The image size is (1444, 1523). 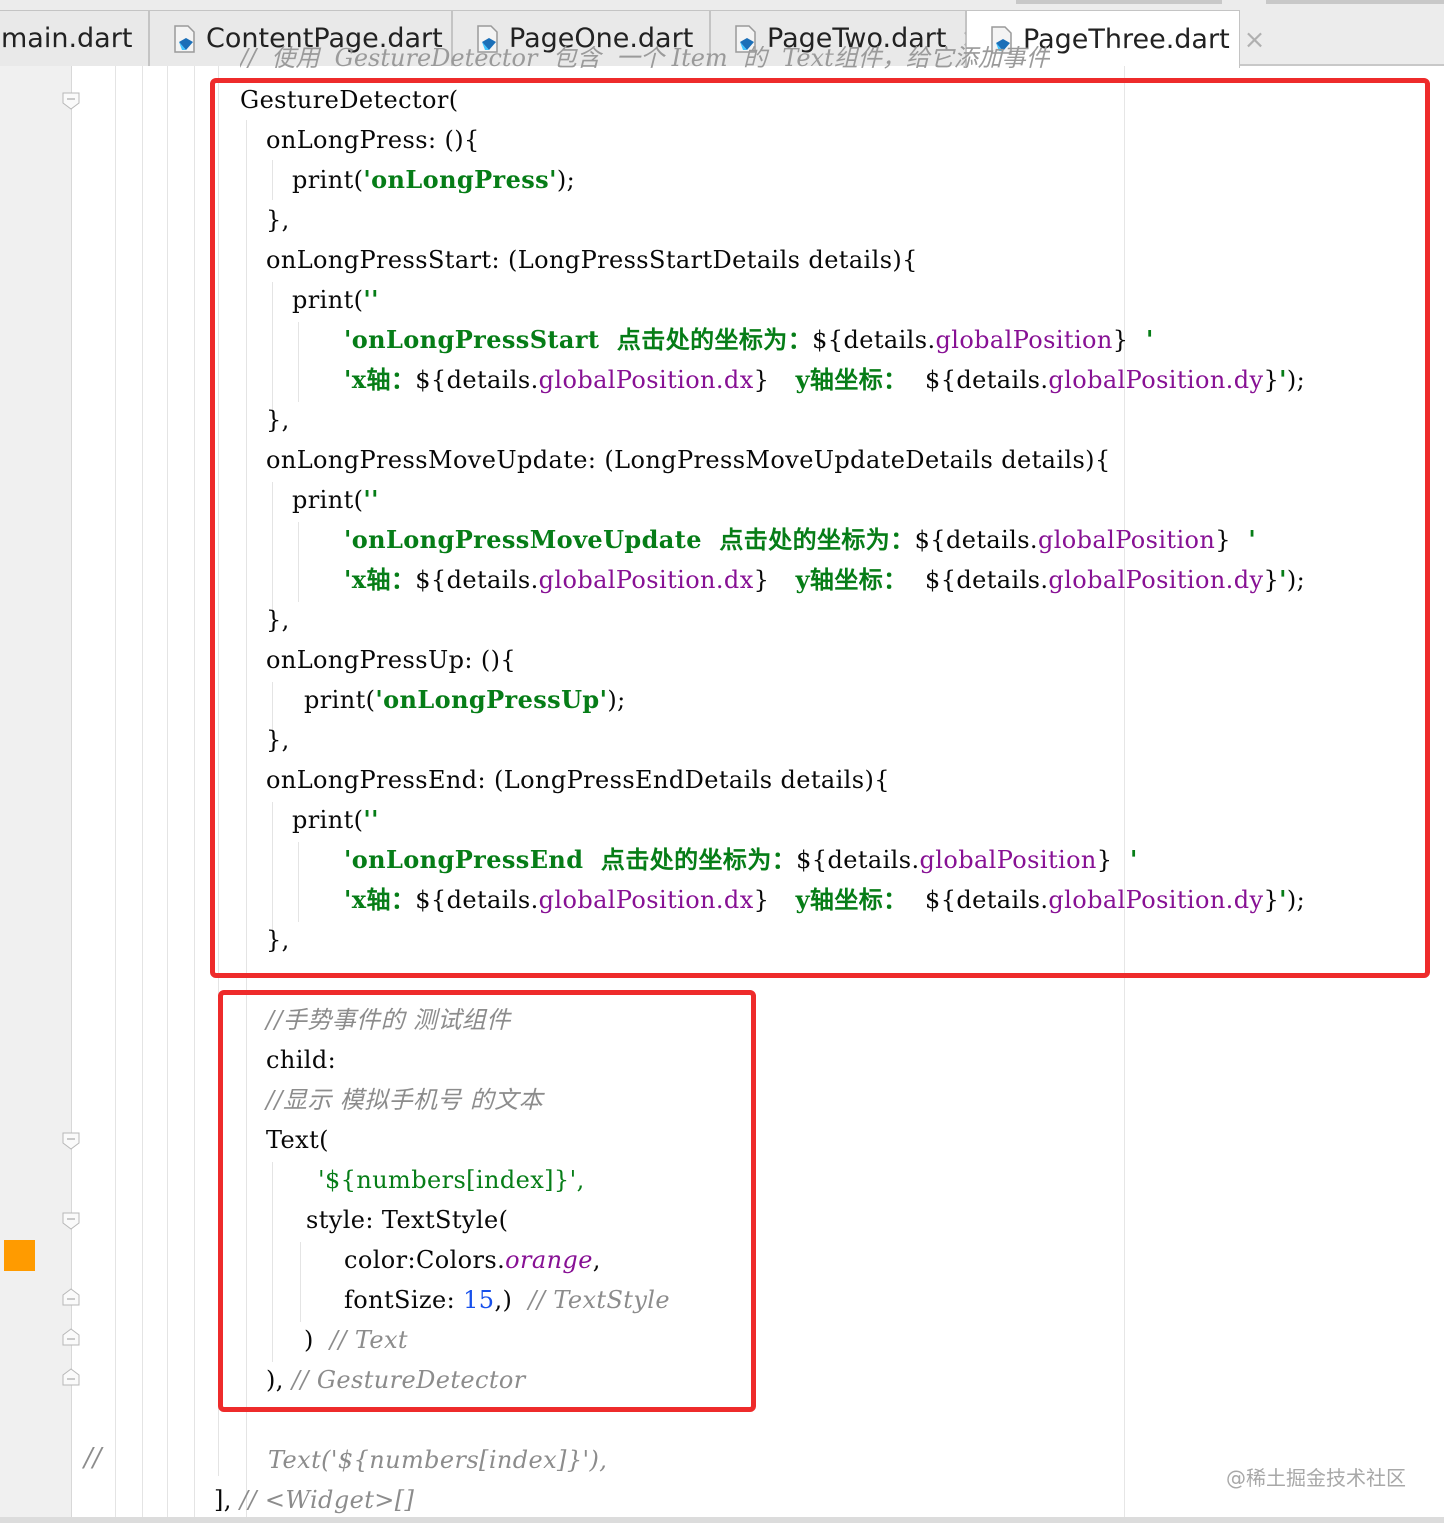 What do you see at coordinates (1255, 40) in the screenshot?
I see `close-icon: ×` at bounding box center [1255, 40].